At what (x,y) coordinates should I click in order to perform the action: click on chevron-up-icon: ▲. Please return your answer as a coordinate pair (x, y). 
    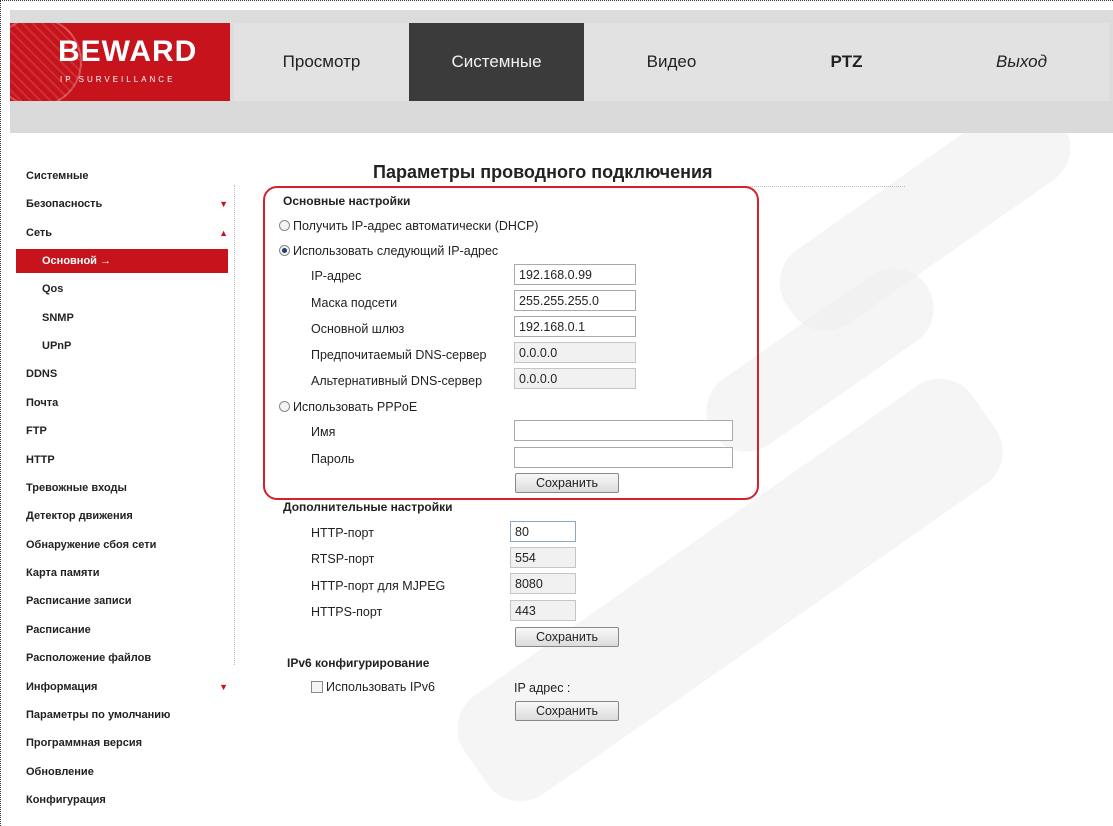
    Looking at the image, I should click on (223, 233).